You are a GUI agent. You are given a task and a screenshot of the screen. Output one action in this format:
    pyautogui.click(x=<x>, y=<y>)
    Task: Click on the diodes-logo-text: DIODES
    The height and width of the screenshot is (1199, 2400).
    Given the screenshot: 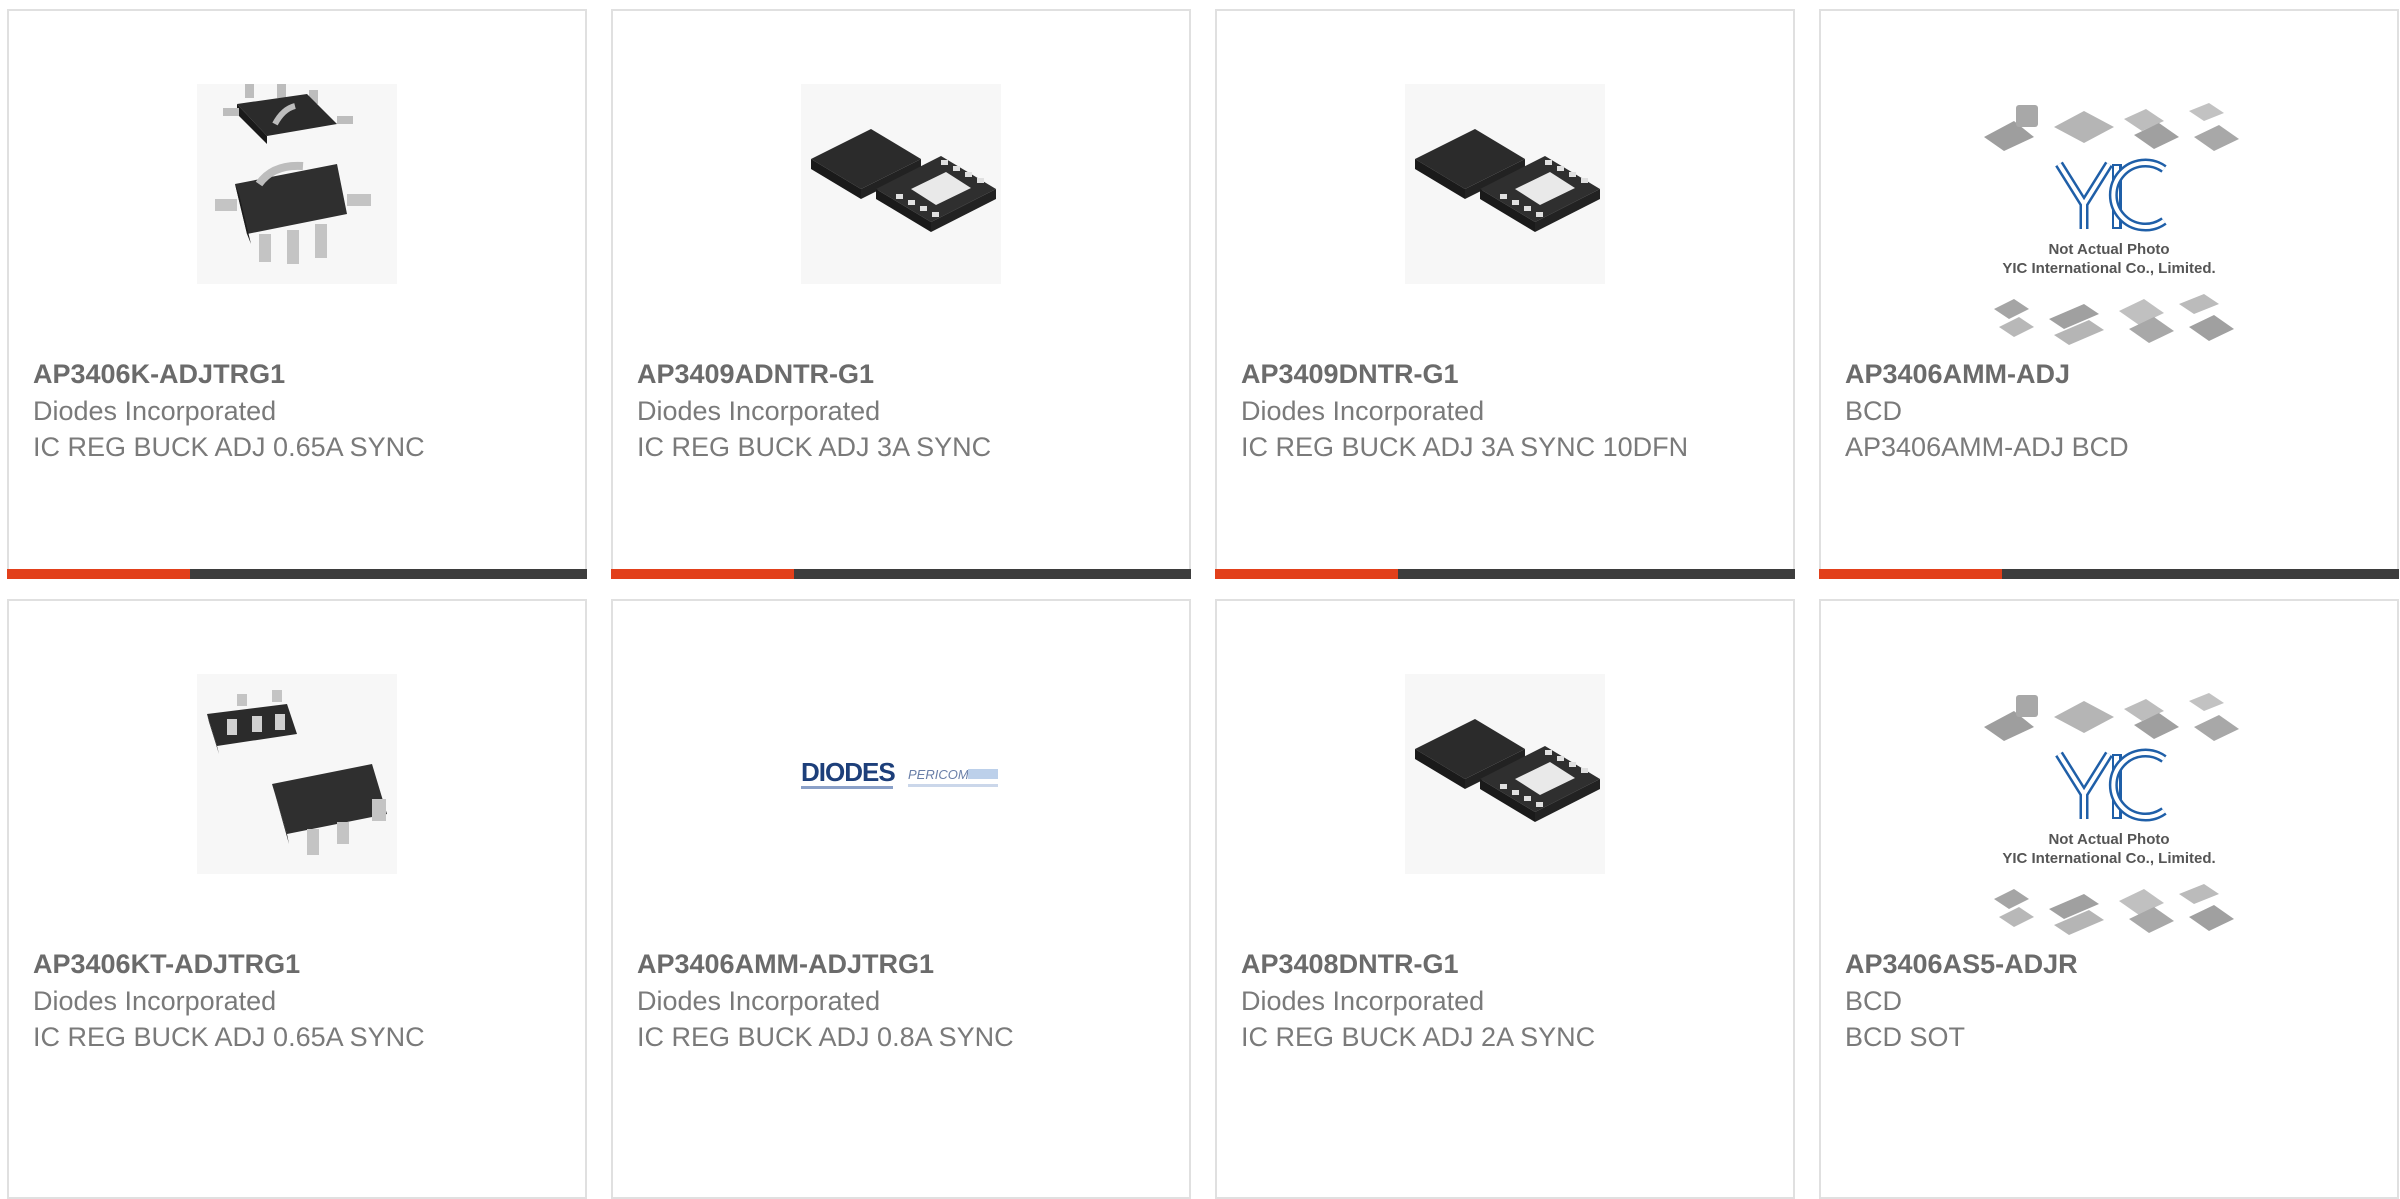 What is the action you would take?
    pyautogui.click(x=848, y=772)
    